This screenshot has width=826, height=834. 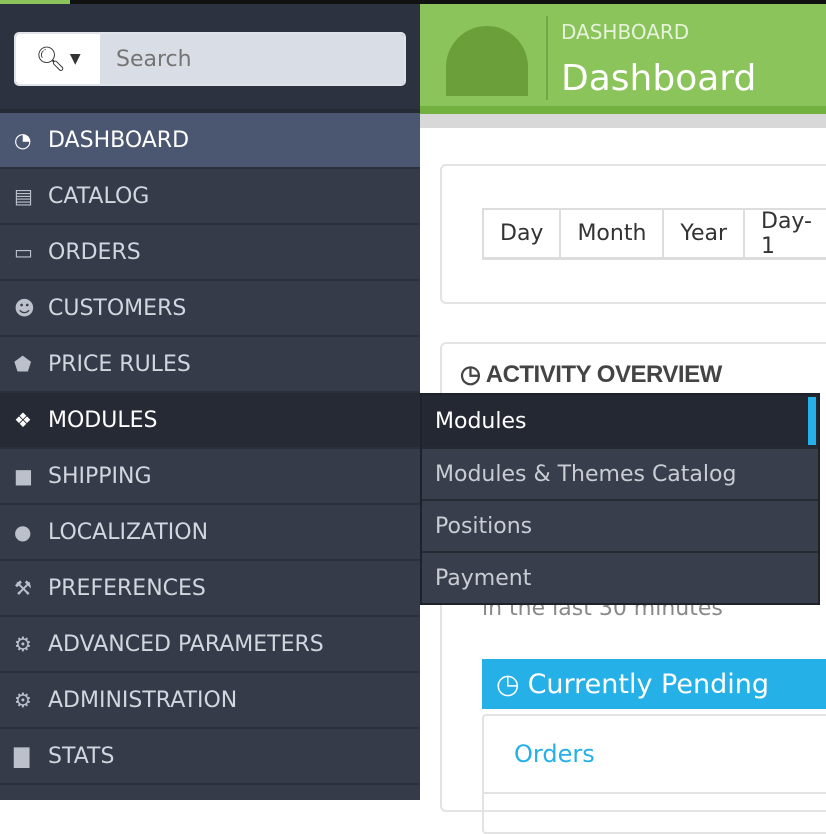 What do you see at coordinates (620, 525) in the screenshot?
I see `submenu-item-positions: Positions` at bounding box center [620, 525].